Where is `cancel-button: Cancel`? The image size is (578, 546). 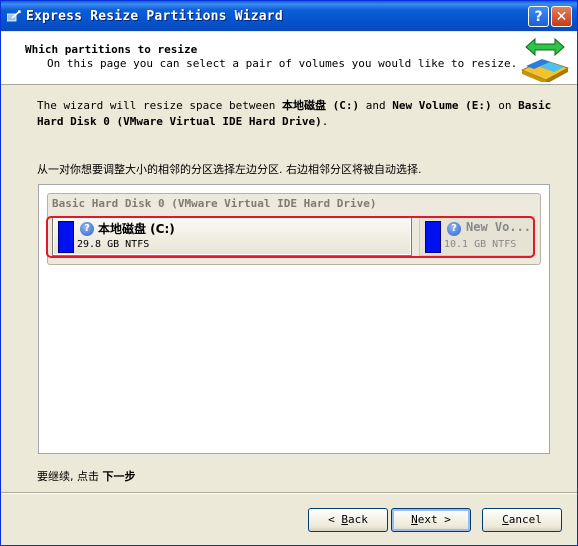
cancel-button: Cancel is located at coordinates (522, 520).